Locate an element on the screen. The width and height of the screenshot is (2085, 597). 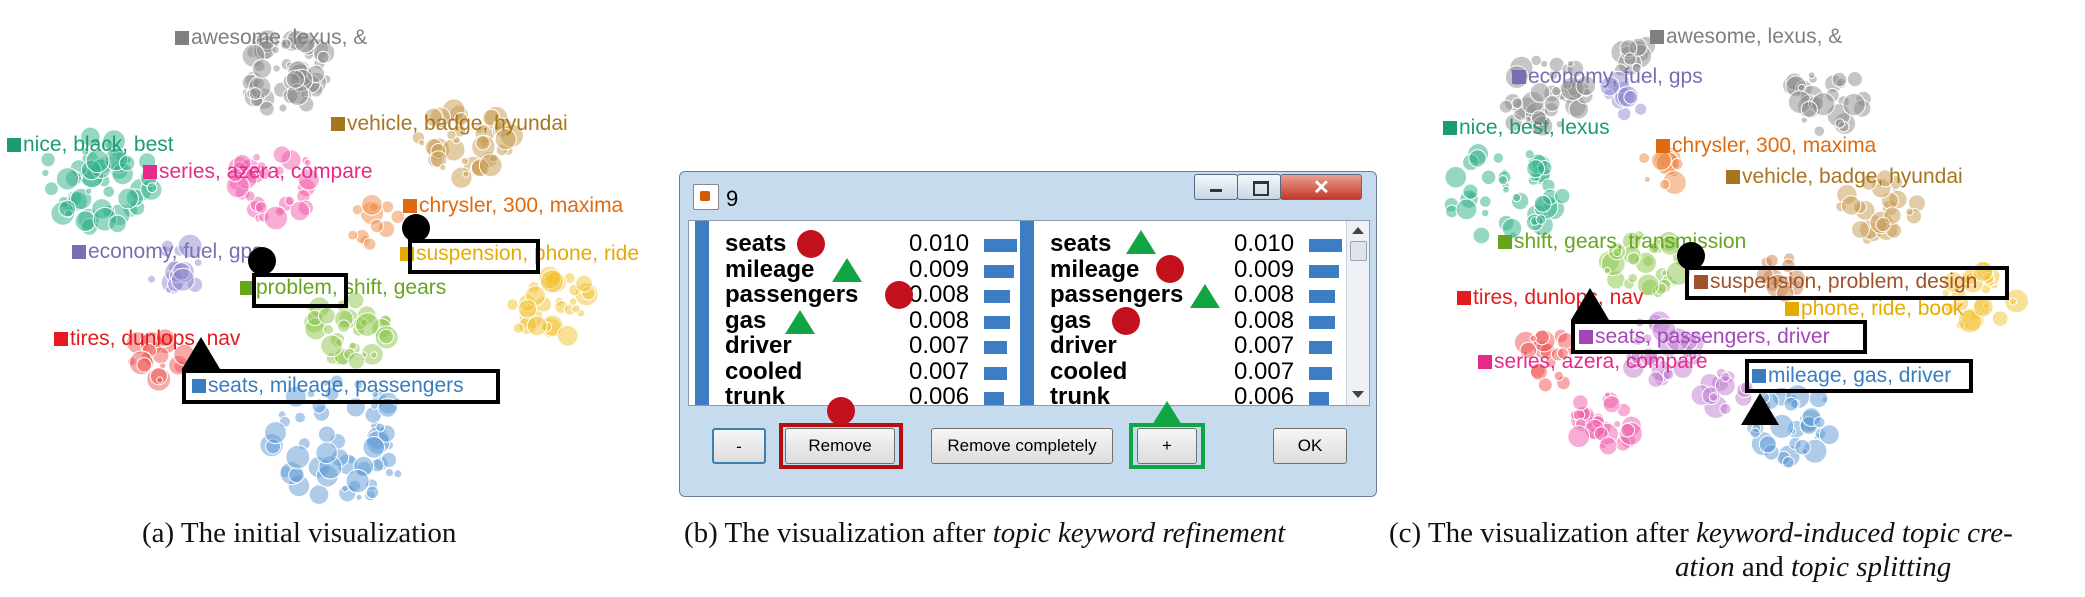
topic-label: nice, black, best is located at coordinates (90, 145).